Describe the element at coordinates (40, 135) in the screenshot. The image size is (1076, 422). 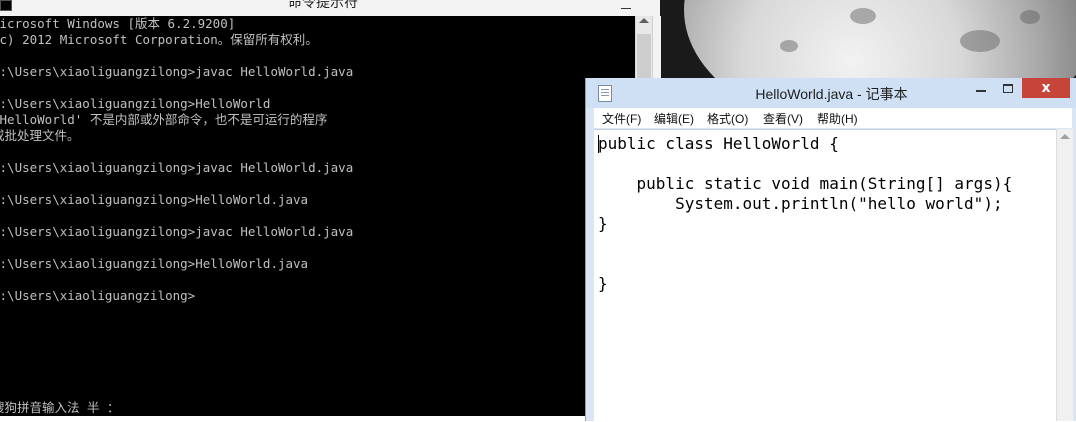
I see `console-line: 或批处理文件。` at that location.